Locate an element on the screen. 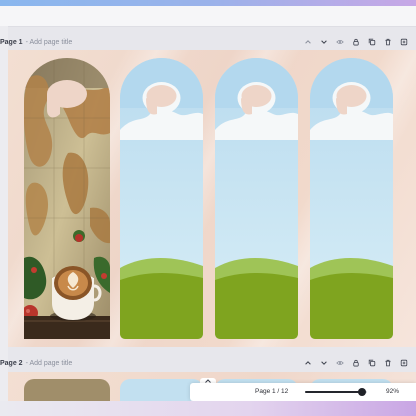 The height and width of the screenshot is (416, 416). page-2-header: Page 2 - Add page title is located at coordinates (208, 363).